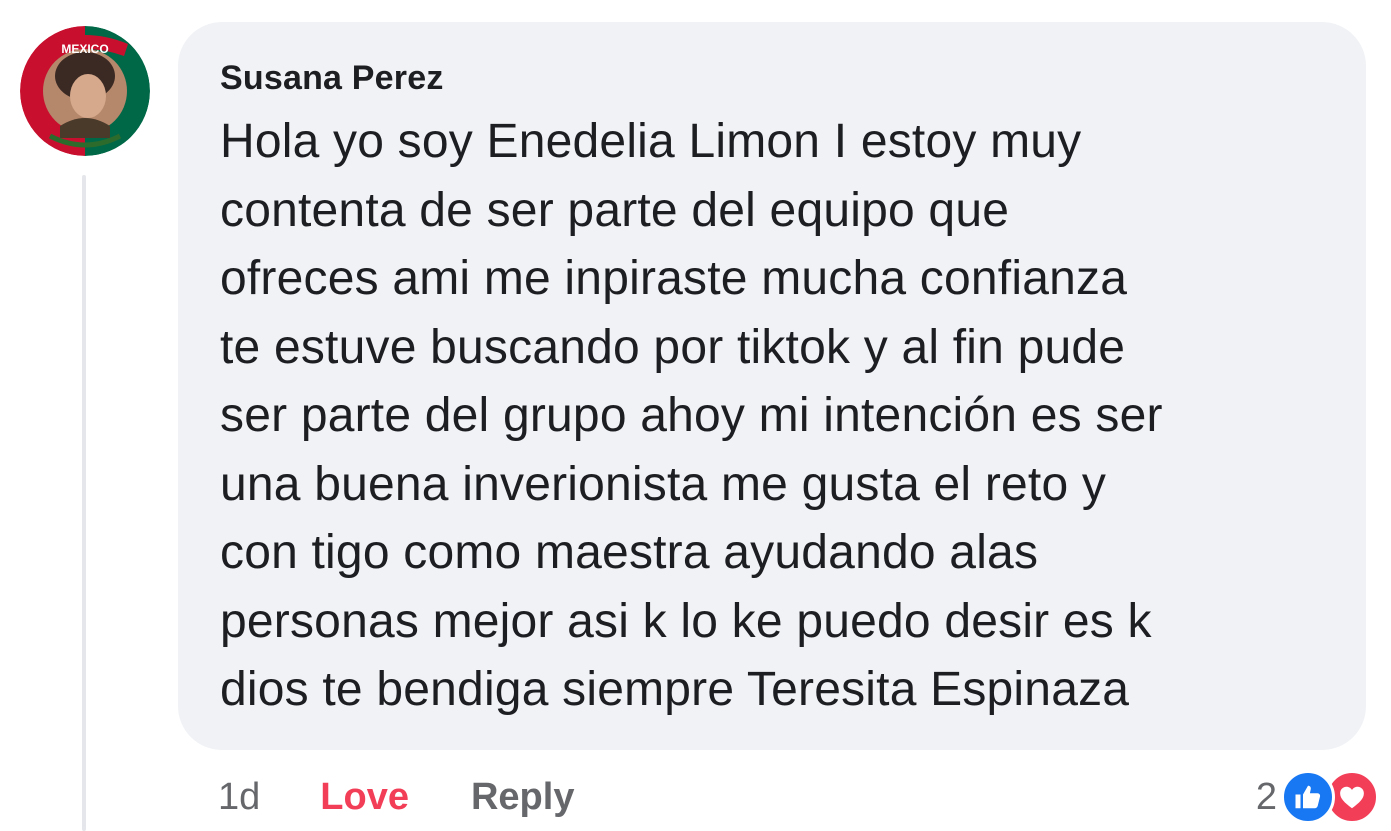 The height and width of the screenshot is (831, 1391). Describe the element at coordinates (773, 78) in the screenshot. I see `comment-author: Susana Perez` at that location.